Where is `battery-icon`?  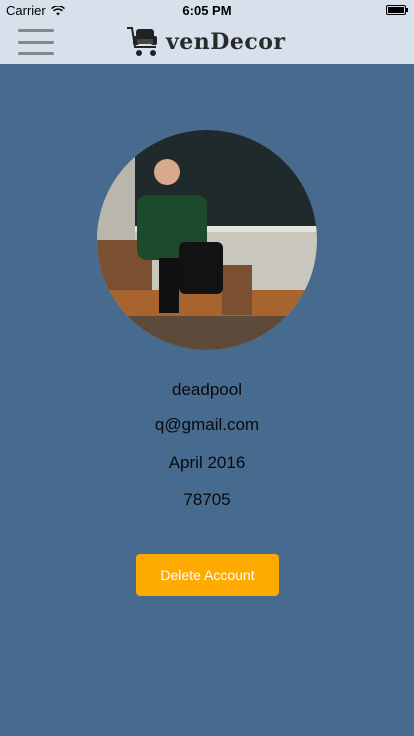
battery-icon is located at coordinates (397, 10).